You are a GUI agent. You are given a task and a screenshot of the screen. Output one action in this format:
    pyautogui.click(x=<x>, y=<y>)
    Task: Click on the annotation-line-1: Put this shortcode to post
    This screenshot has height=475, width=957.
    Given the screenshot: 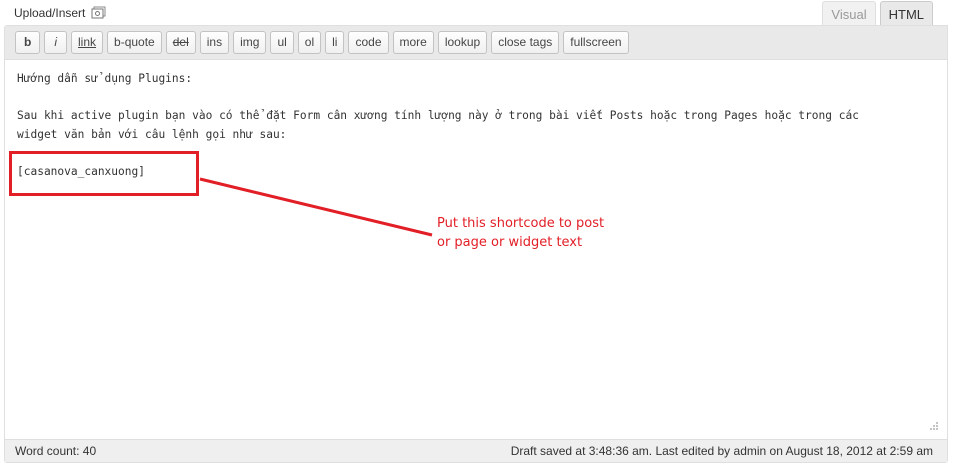 What is the action you would take?
    pyautogui.click(x=521, y=223)
    